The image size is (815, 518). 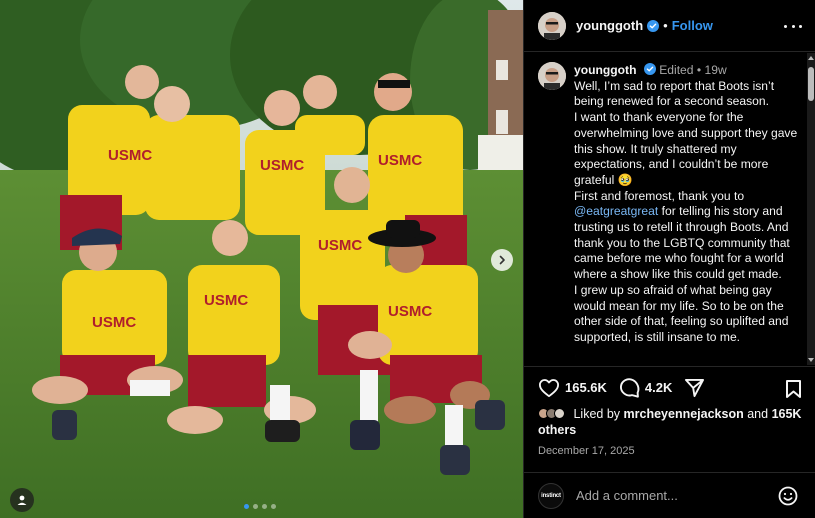 I want to click on caption-username: younggoth, so click(x=605, y=70).